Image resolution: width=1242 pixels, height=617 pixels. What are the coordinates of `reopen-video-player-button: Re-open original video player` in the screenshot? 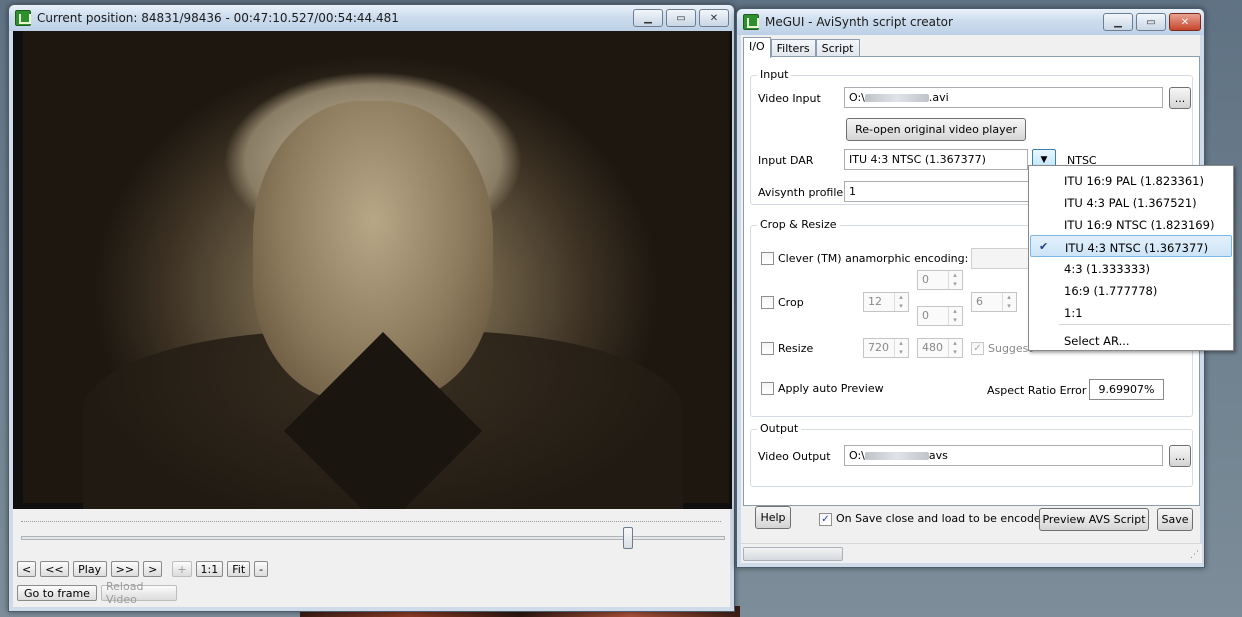 It's located at (936, 129).